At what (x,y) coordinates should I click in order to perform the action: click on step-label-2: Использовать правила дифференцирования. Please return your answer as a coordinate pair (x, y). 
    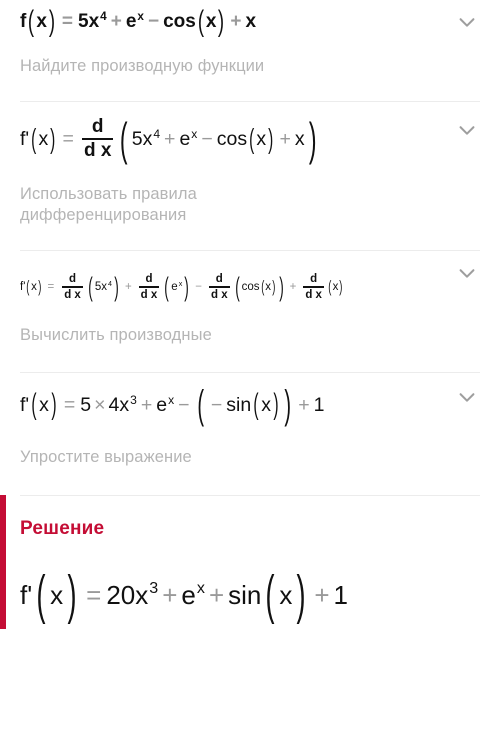
    Looking at the image, I should click on (108, 204).